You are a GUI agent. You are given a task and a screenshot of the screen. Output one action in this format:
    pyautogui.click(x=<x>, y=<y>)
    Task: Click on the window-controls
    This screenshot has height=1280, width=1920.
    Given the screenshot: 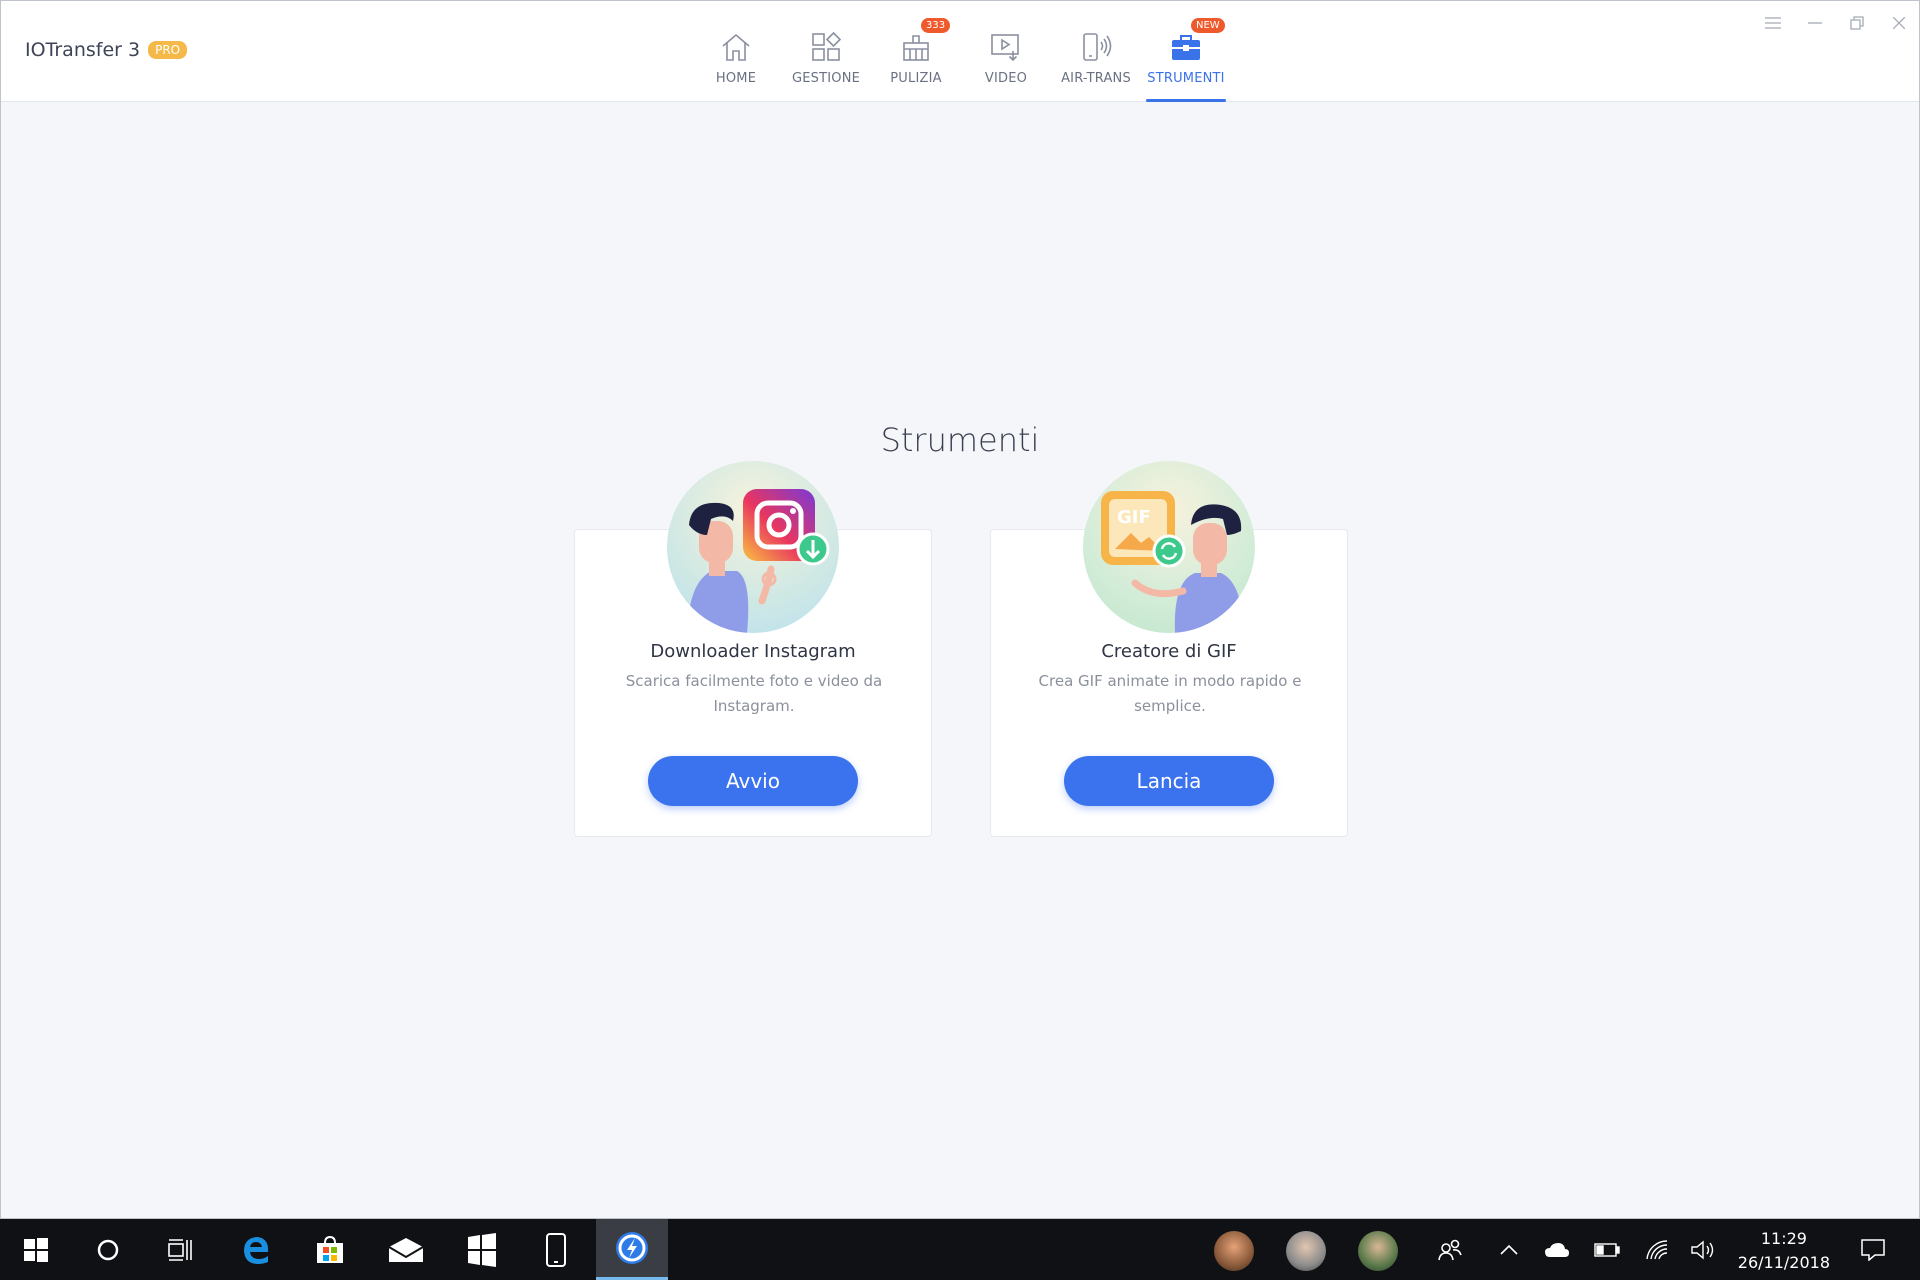 What is the action you would take?
    pyautogui.click(x=1836, y=23)
    